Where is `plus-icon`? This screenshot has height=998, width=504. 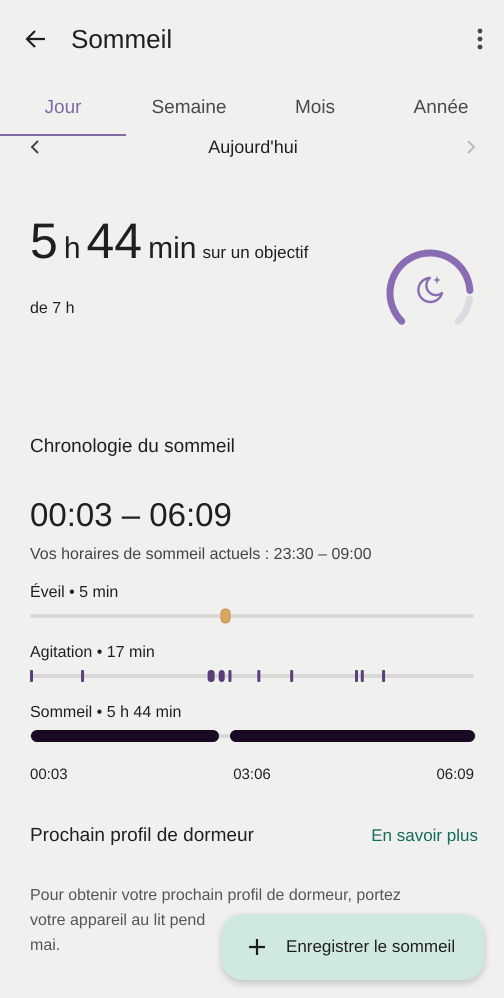 plus-icon is located at coordinates (257, 947).